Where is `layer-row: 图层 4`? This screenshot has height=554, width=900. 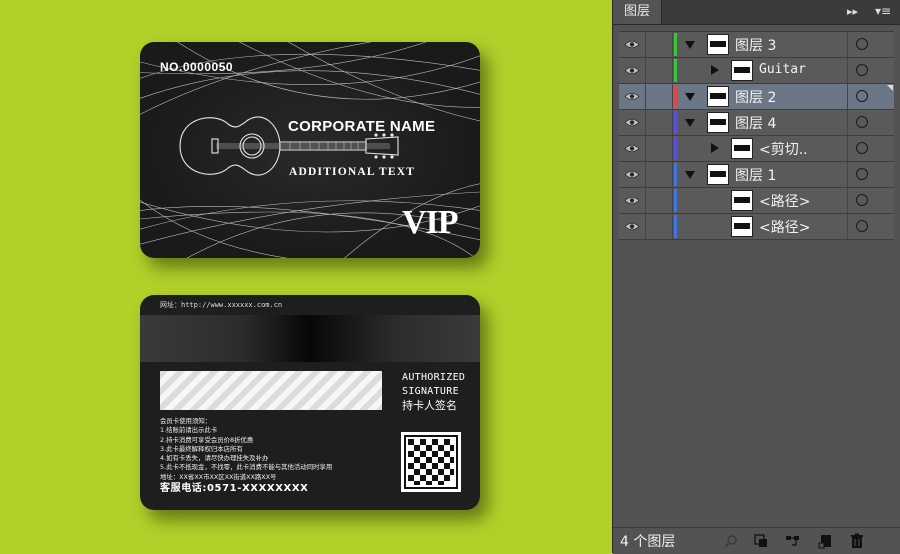 layer-row: 图层 4 is located at coordinates (756, 123).